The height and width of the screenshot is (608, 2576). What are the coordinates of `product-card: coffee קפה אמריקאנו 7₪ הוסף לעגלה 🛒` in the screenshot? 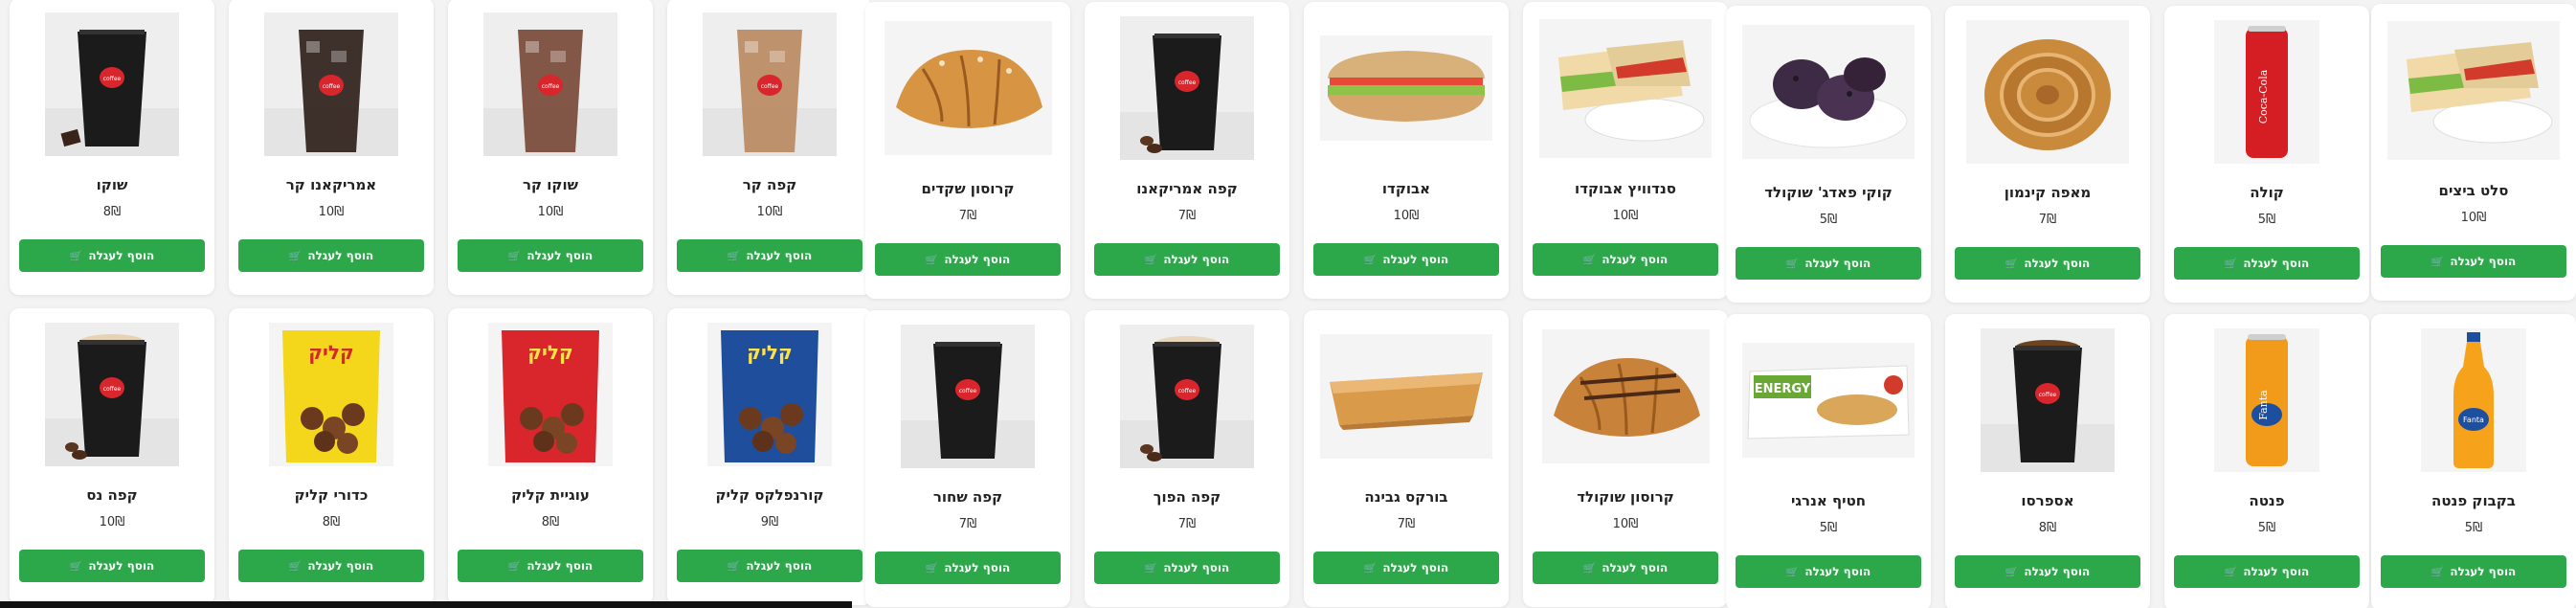 It's located at (1187, 150).